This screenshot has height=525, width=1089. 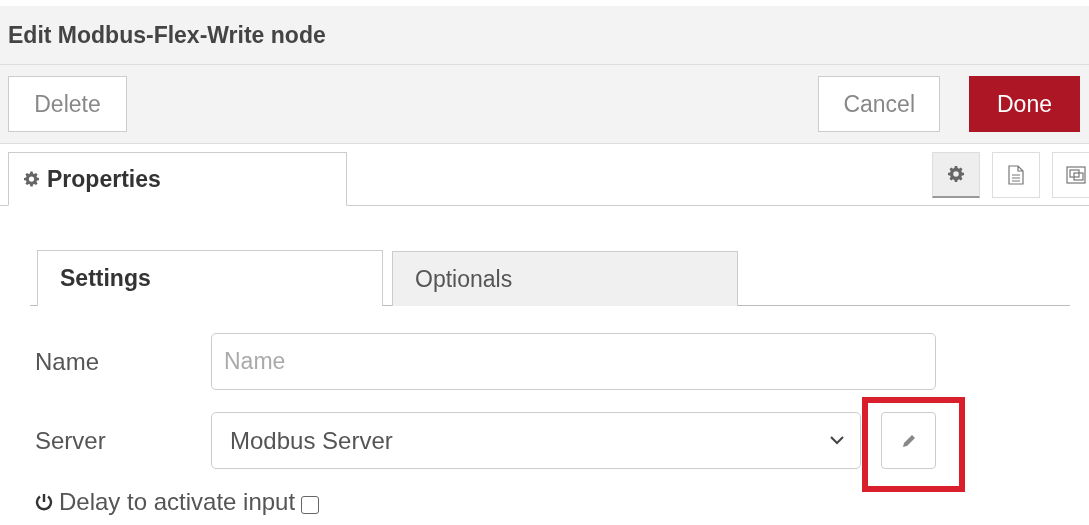 I want to click on delete-button: Delete, so click(x=67, y=104).